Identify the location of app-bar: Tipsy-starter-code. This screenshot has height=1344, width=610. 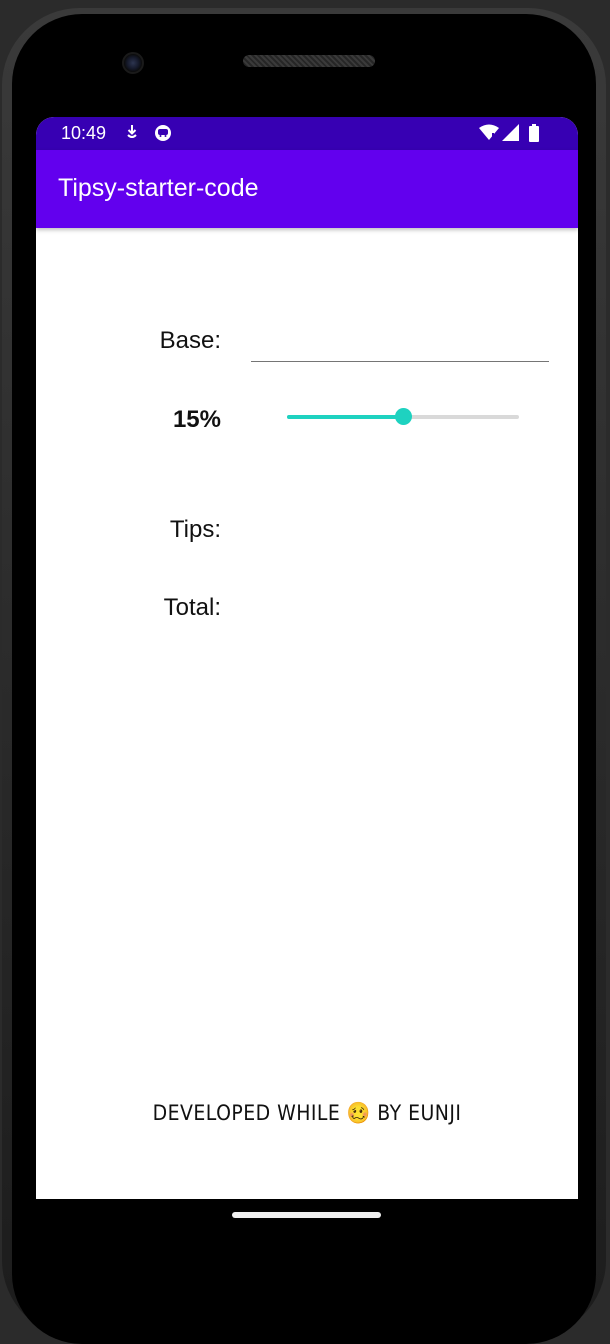
(307, 189).